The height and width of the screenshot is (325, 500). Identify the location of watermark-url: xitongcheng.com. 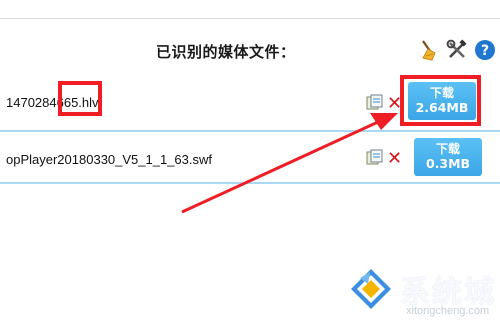
(448, 311).